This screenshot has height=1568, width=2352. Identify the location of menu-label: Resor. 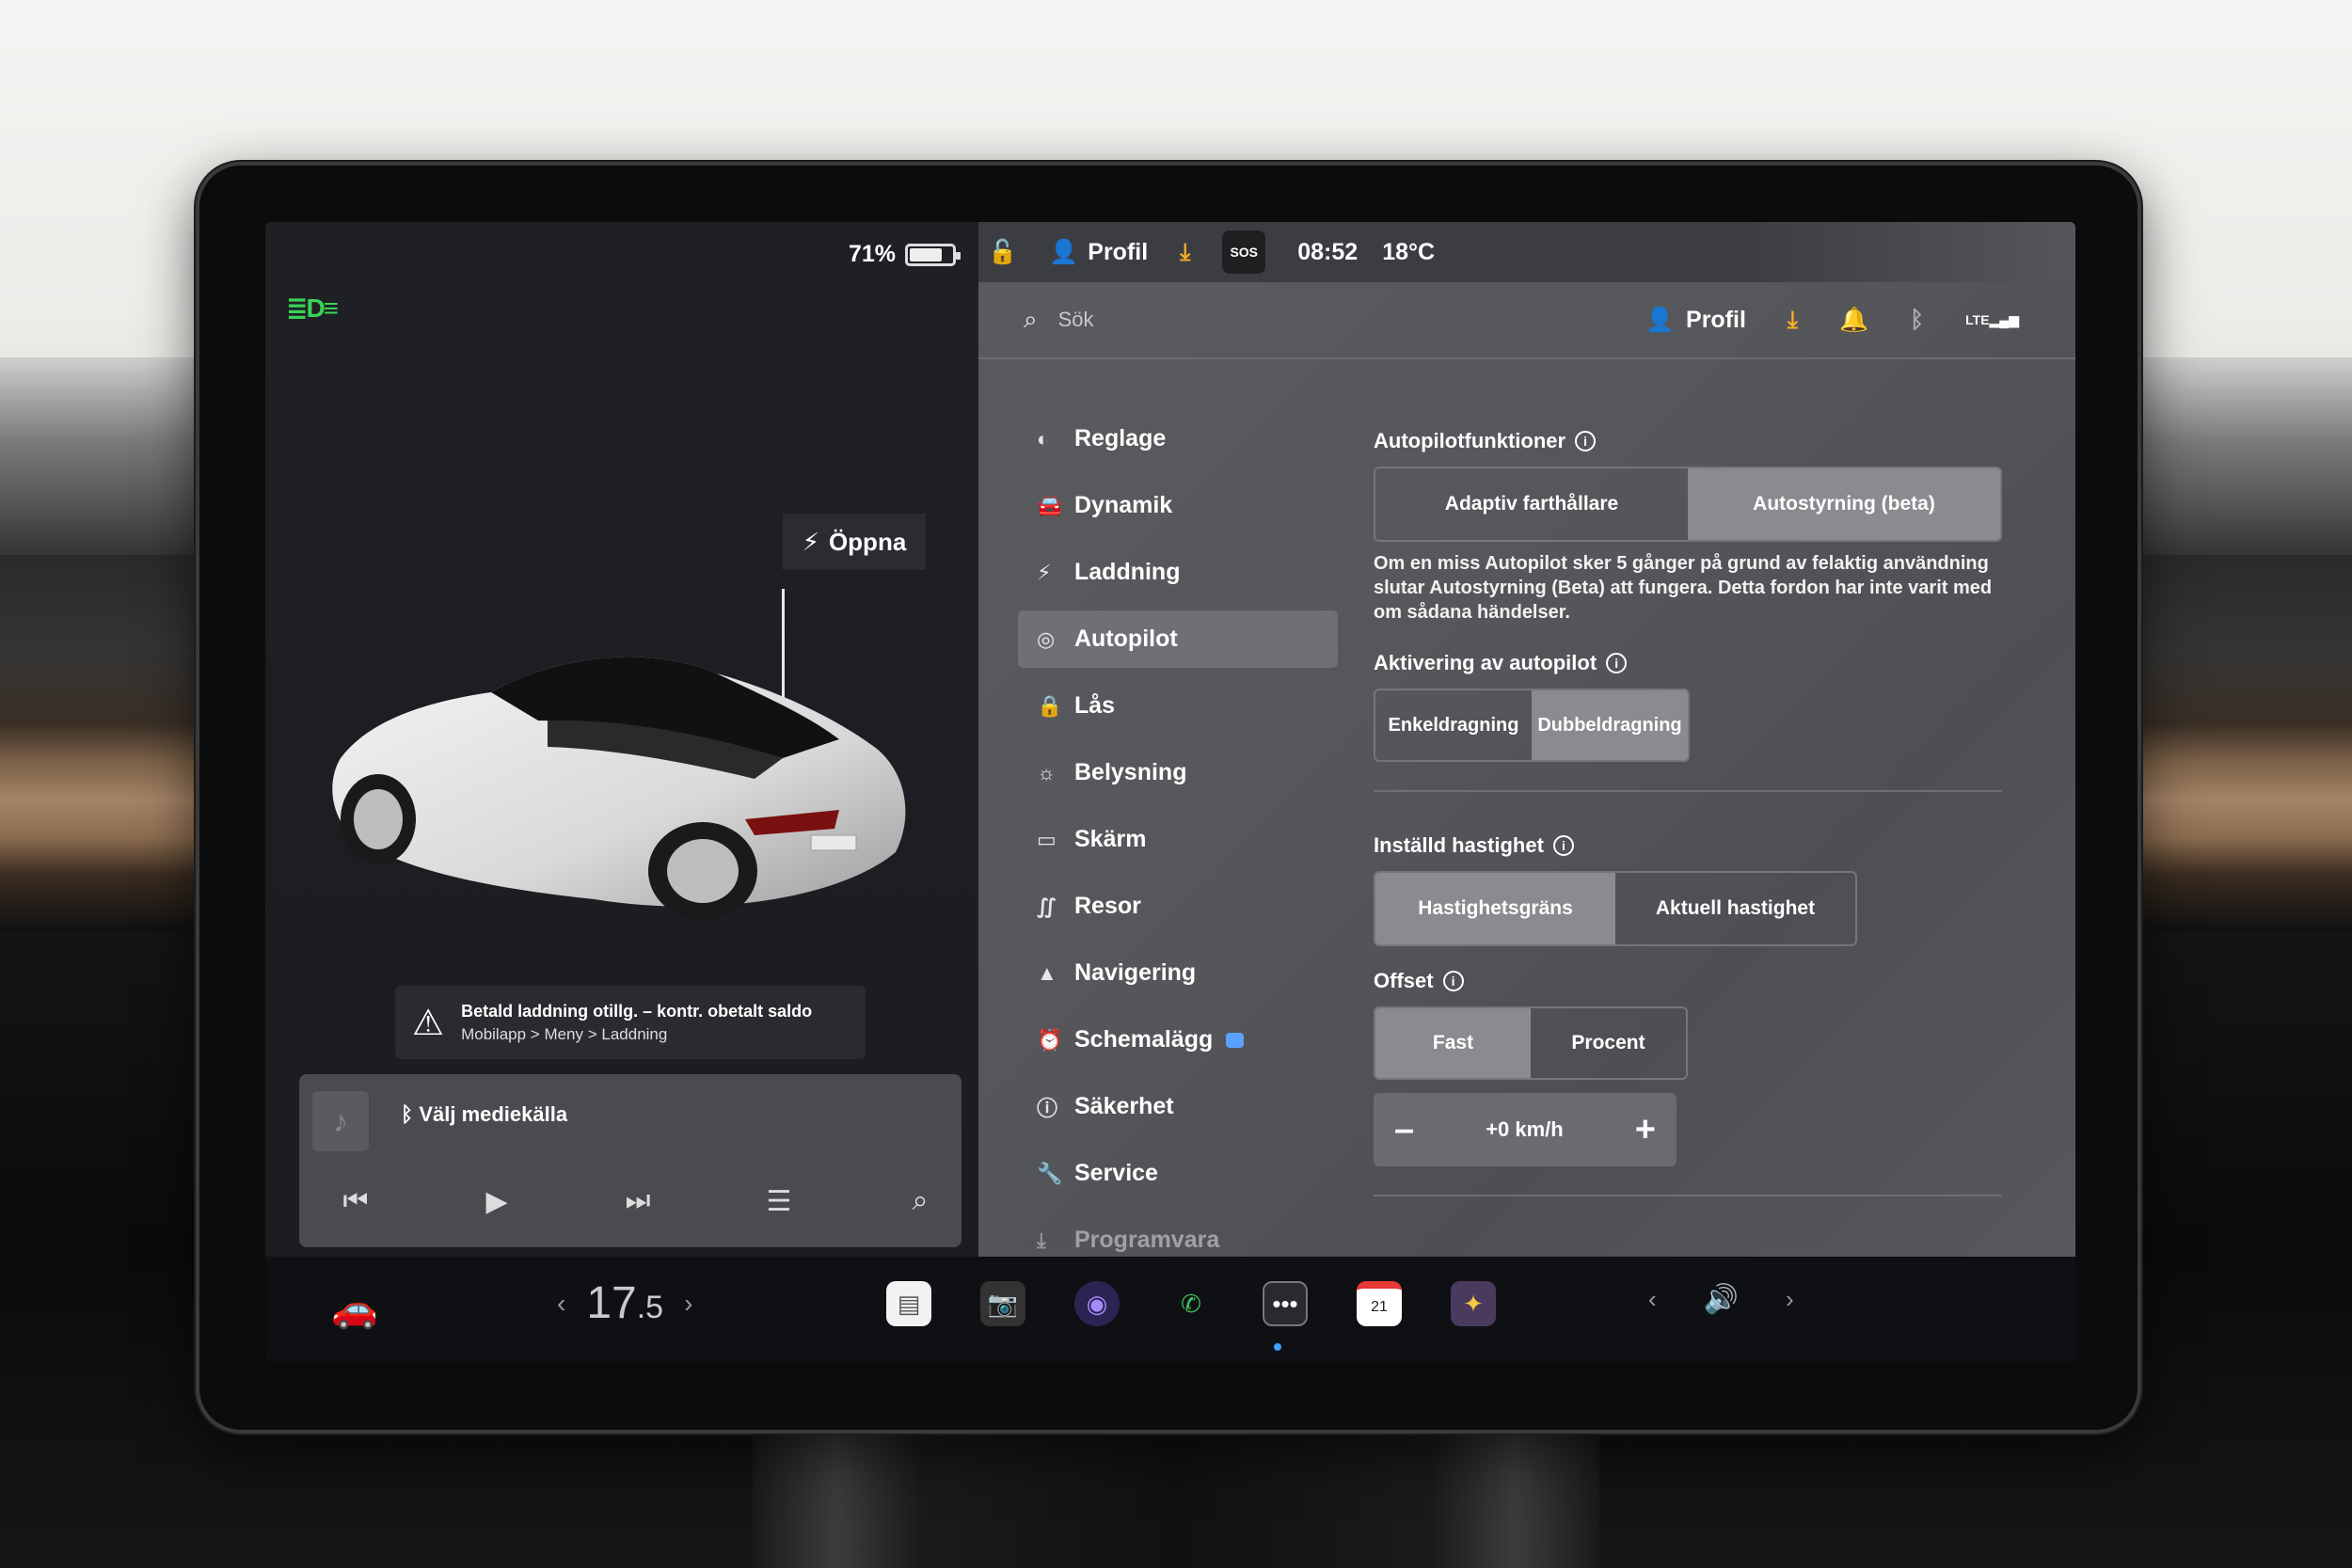
(1107, 906).